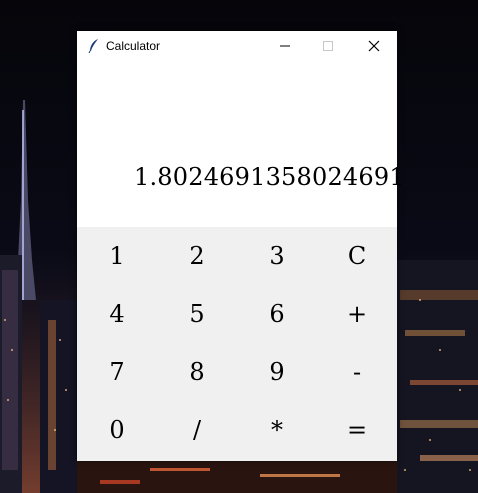 The image size is (478, 493). I want to click on window-title: Calculator, so click(133, 46).